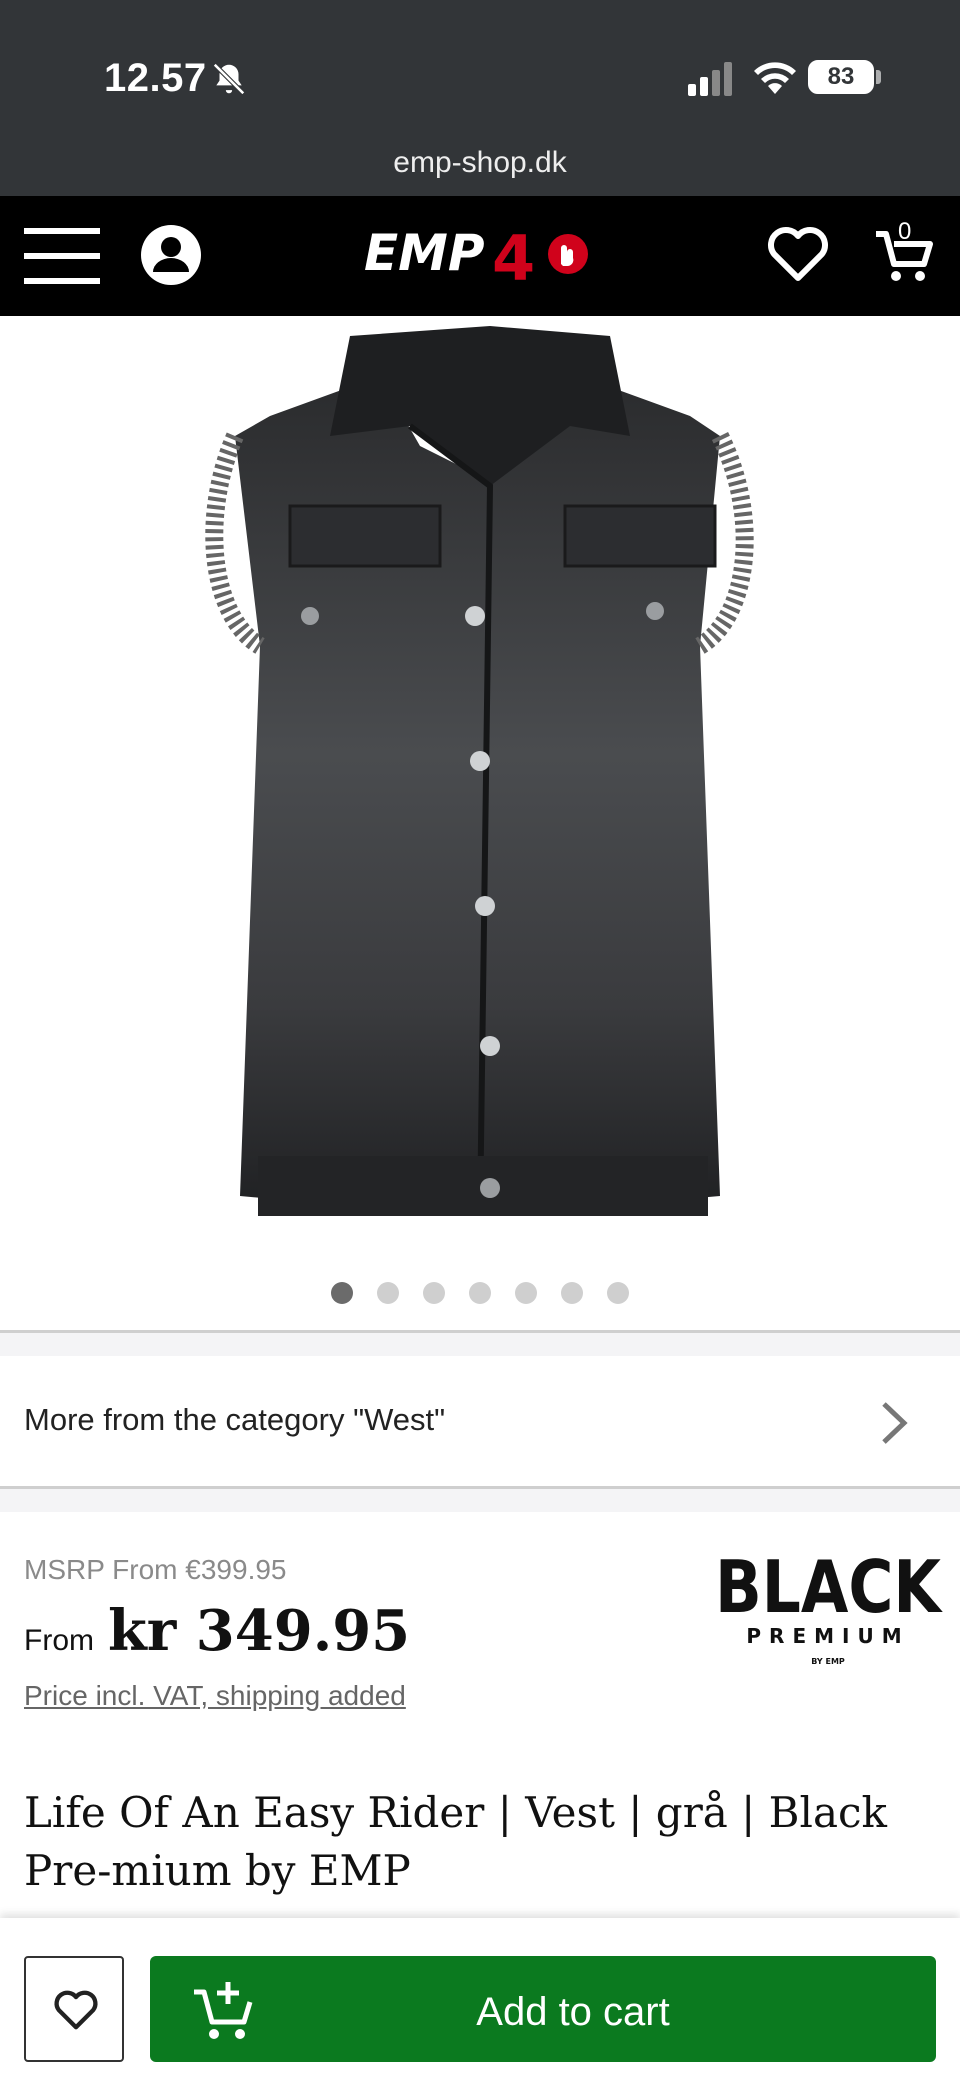 This screenshot has width=960, height=2087. What do you see at coordinates (59, 1640) in the screenshot?
I see `from-label: From` at bounding box center [59, 1640].